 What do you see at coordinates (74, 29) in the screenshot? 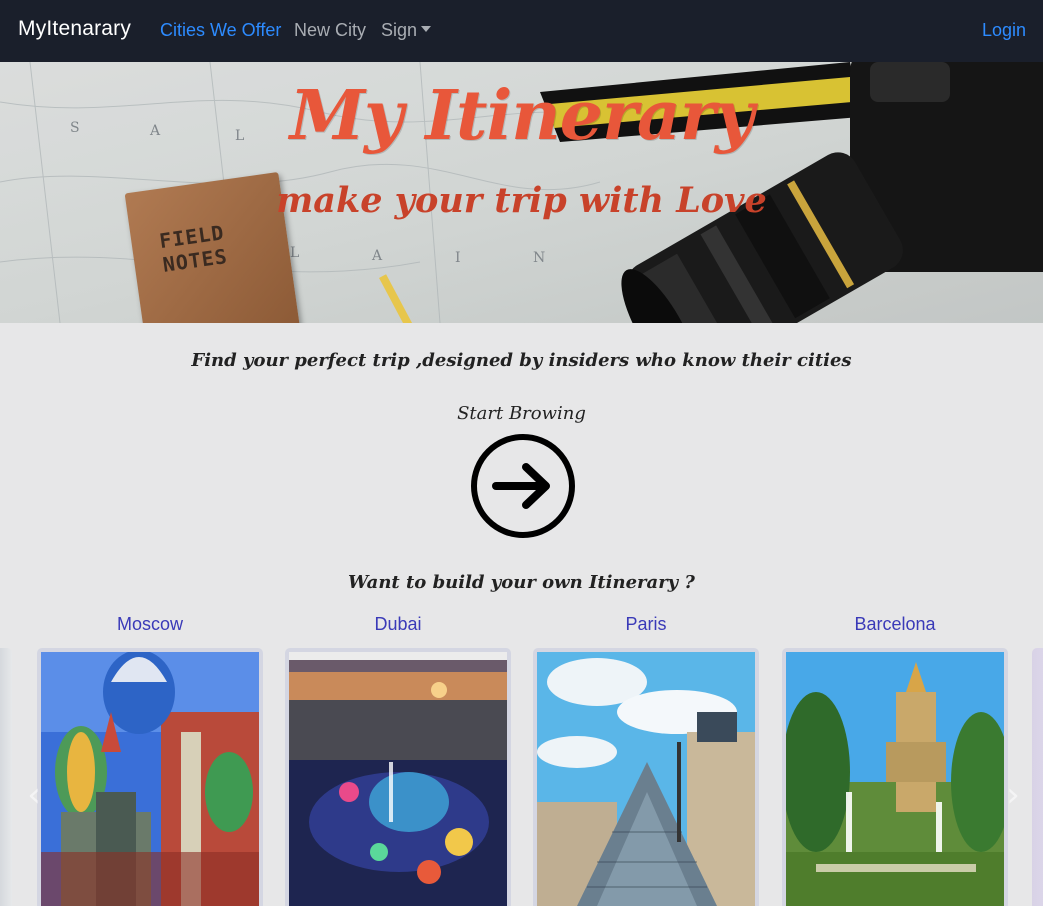
I see `brand-logo: MyItenarary` at bounding box center [74, 29].